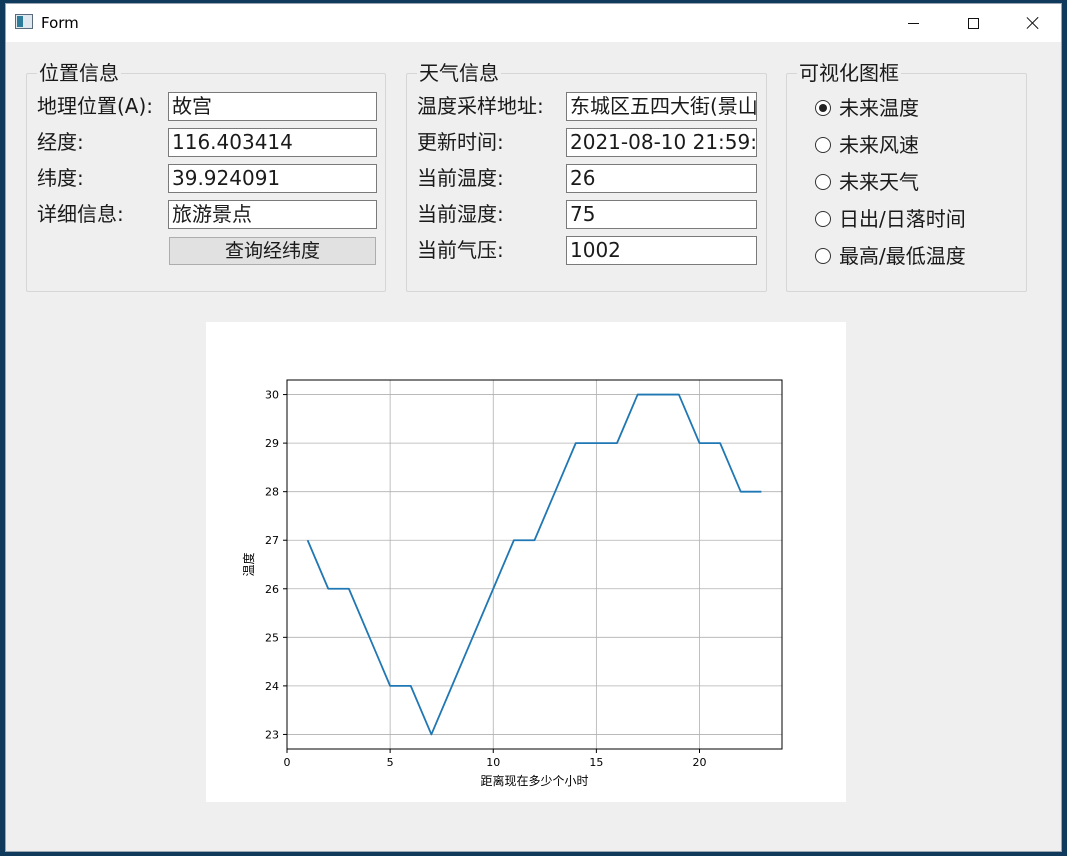  I want to click on lat-label: 纬度:, so click(60, 178).